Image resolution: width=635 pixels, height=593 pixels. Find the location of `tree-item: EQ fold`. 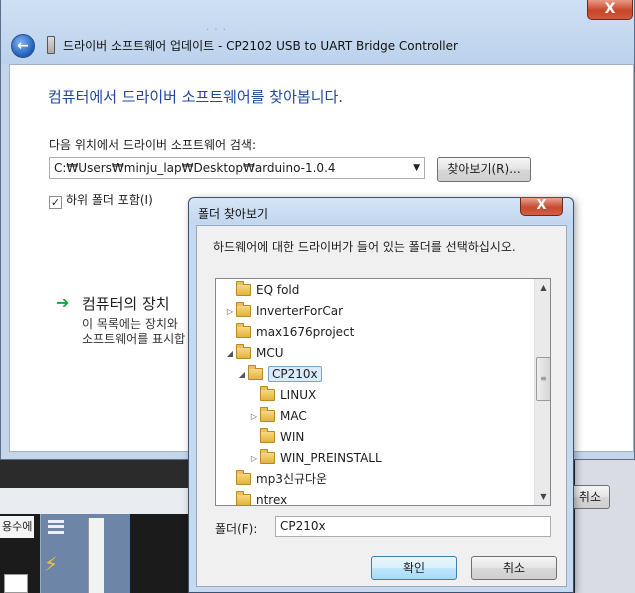

tree-item: EQ fold is located at coordinates (261, 290).